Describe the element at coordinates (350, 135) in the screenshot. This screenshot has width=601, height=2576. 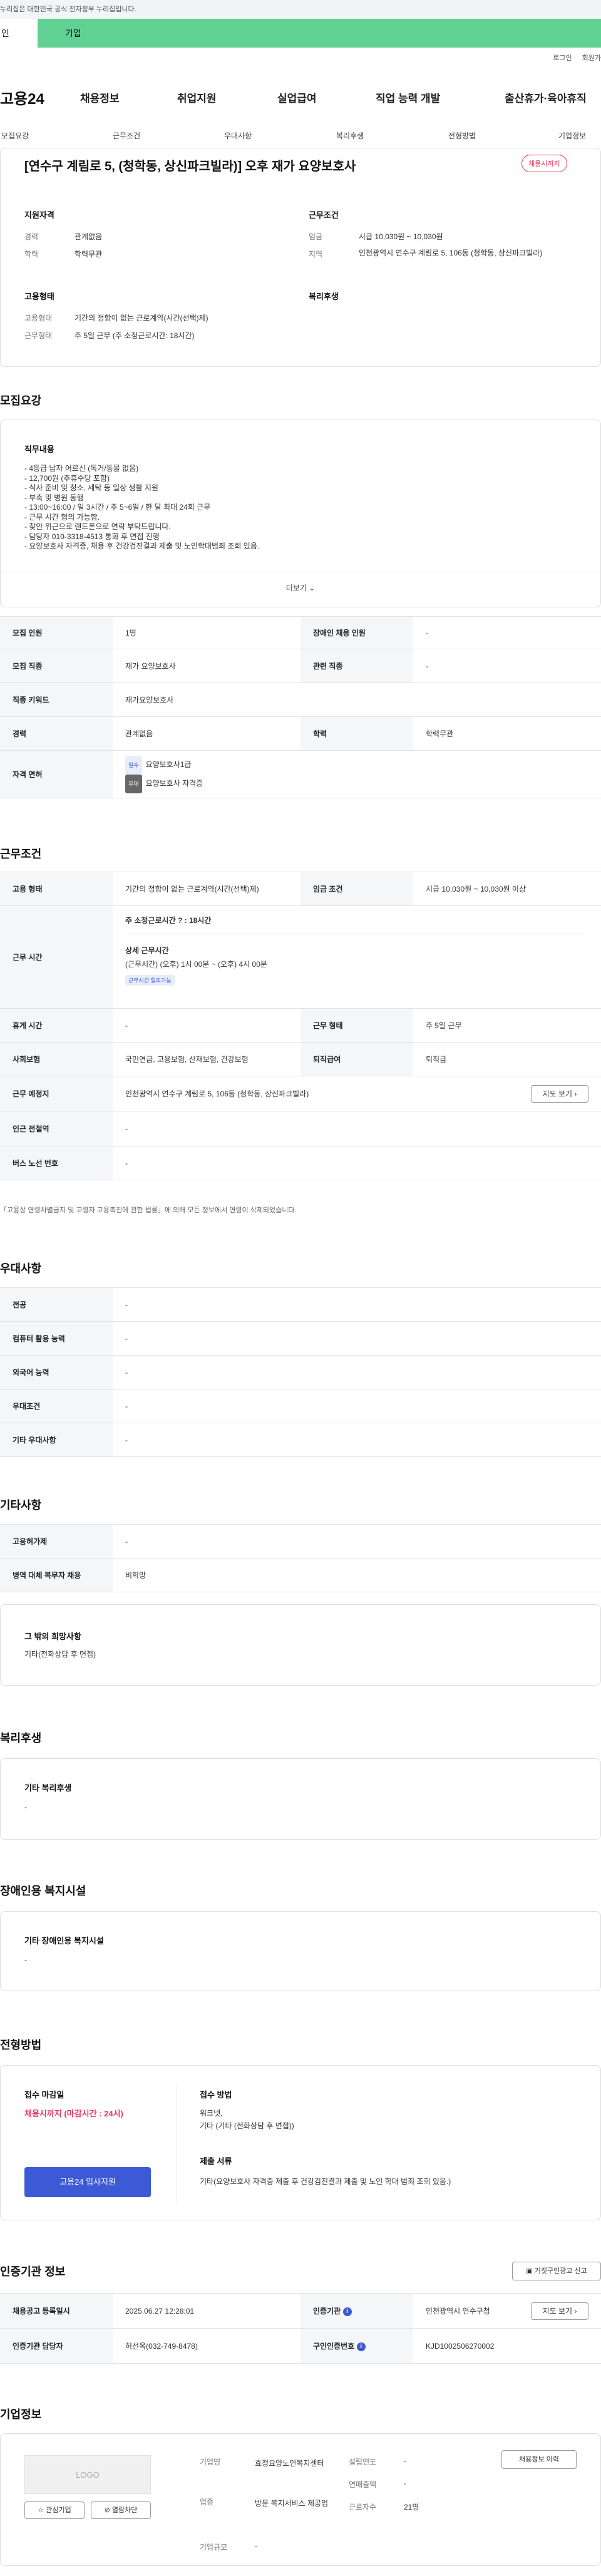
I see `anchor-welfare: 복리후생` at that location.